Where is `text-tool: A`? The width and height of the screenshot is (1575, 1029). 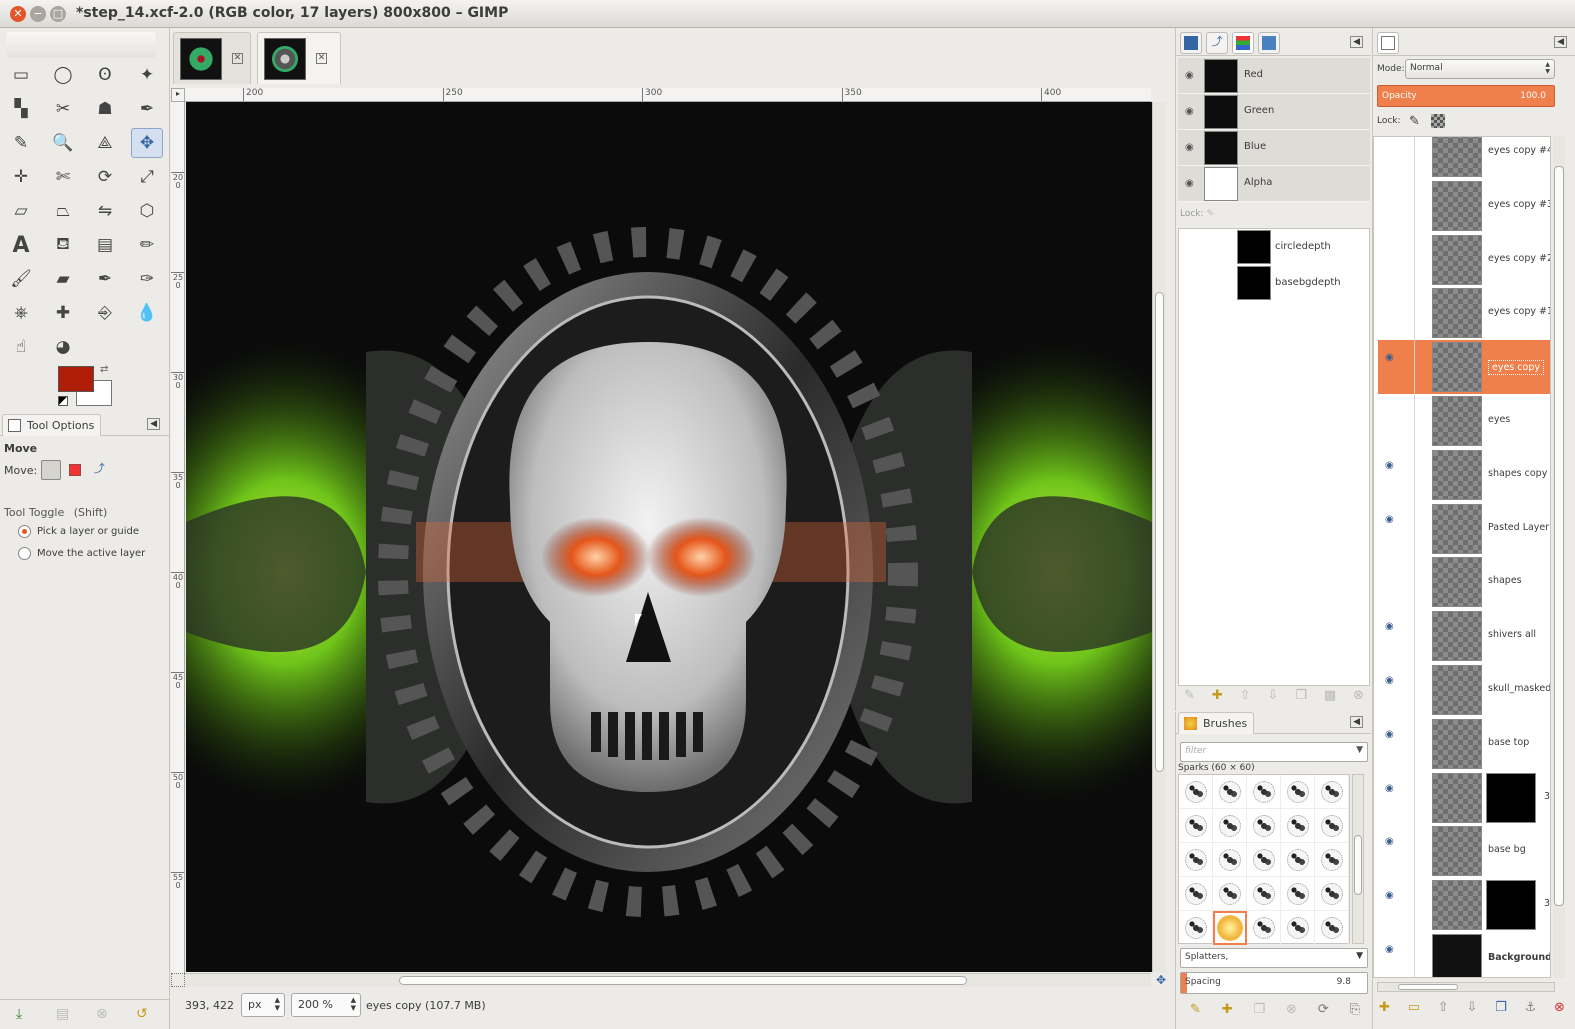 text-tool: A is located at coordinates (21, 245).